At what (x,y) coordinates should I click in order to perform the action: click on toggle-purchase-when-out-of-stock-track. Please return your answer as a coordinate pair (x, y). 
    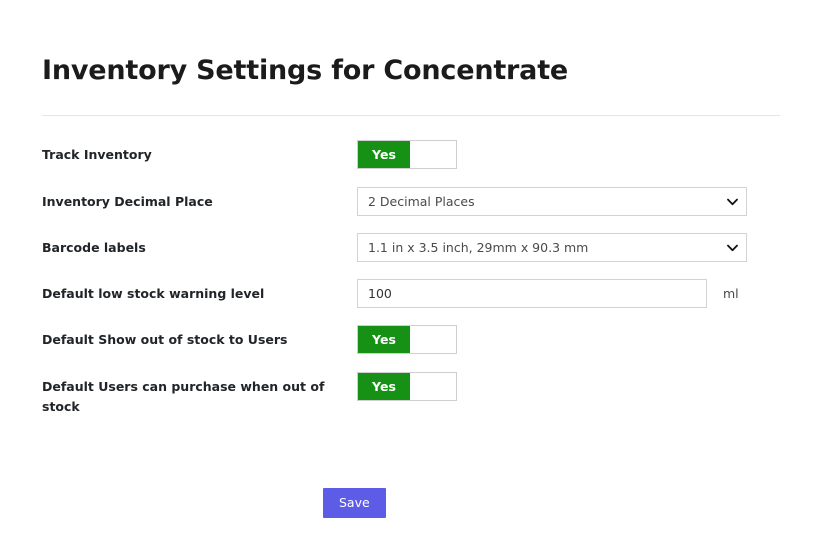
    Looking at the image, I should click on (433, 387).